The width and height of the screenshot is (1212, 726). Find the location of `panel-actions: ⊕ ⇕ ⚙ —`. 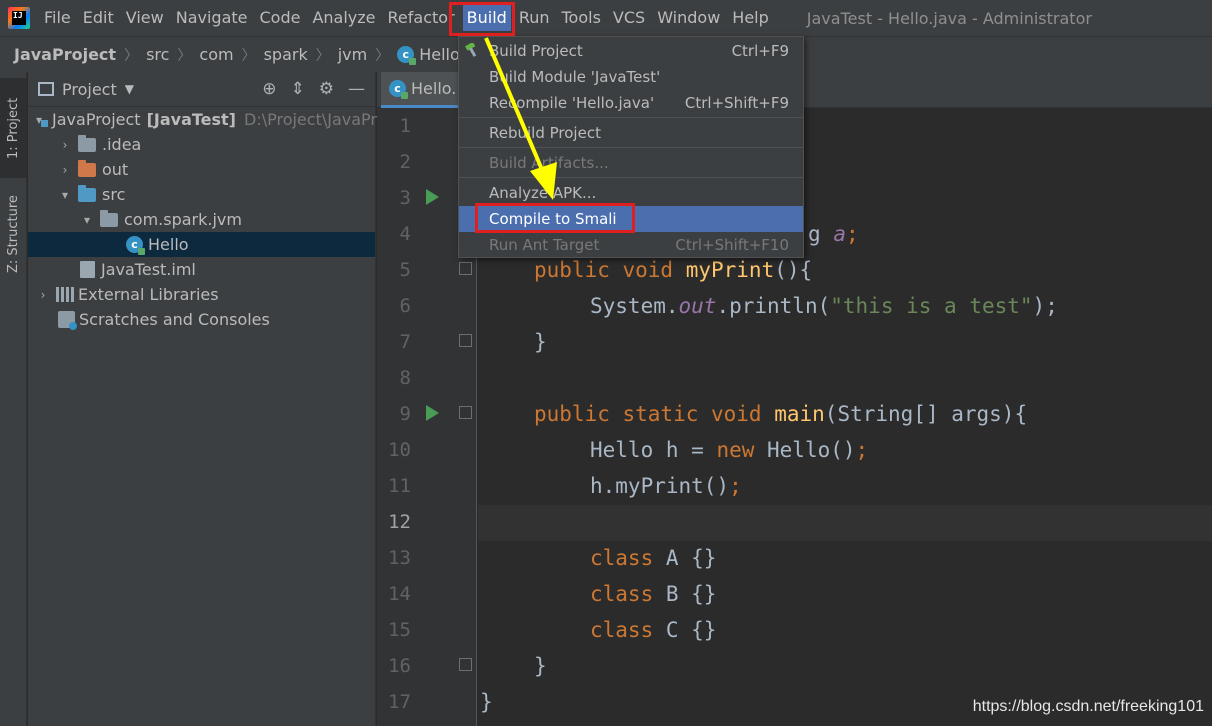

panel-actions: ⊕ ⇕ ⚙ — is located at coordinates (318, 89).